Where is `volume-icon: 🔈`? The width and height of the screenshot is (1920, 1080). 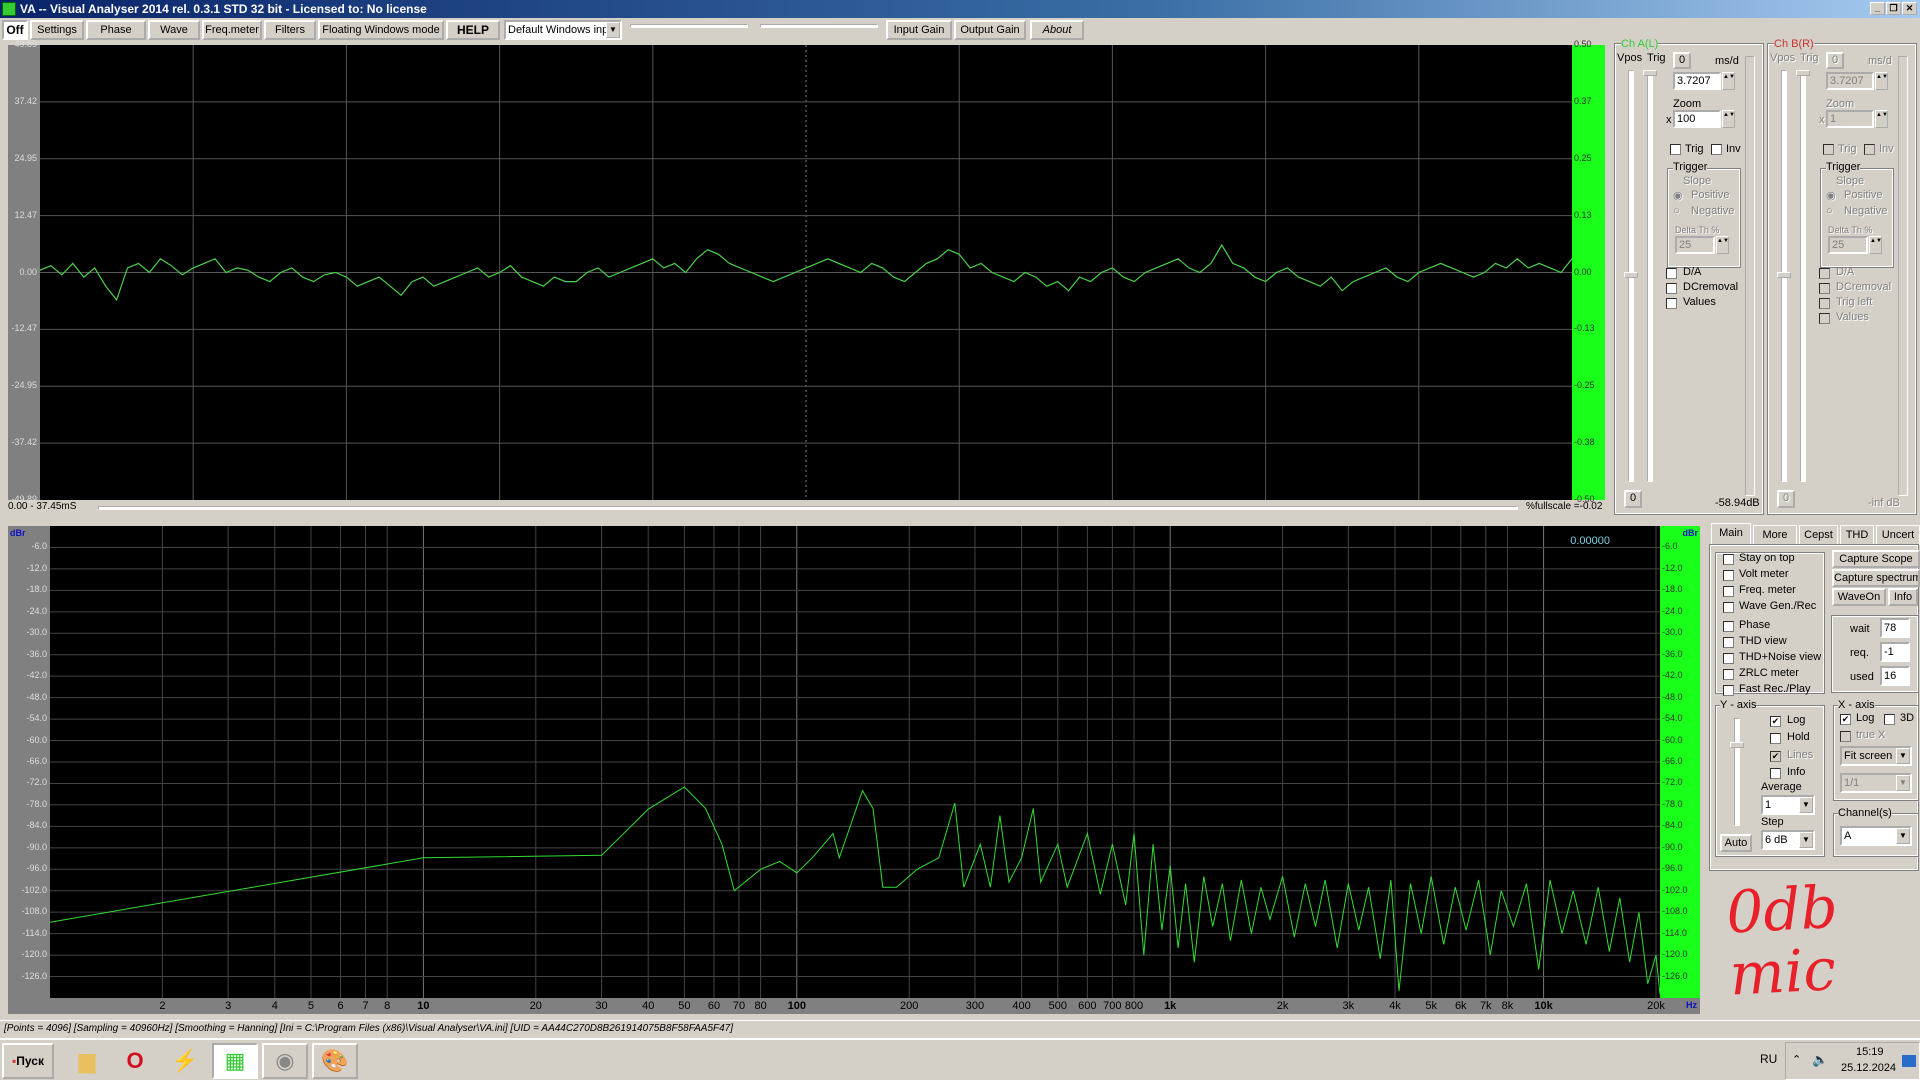 volume-icon: 🔈 is located at coordinates (1820, 1060).